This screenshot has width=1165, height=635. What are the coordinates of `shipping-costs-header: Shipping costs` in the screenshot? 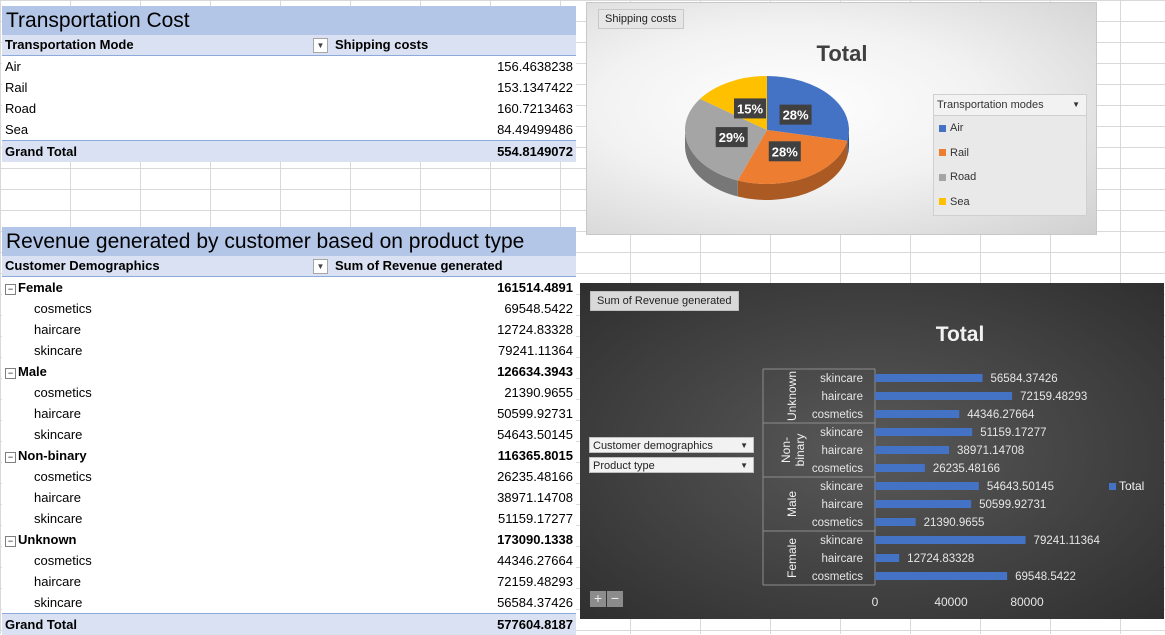 It's located at (382, 44).